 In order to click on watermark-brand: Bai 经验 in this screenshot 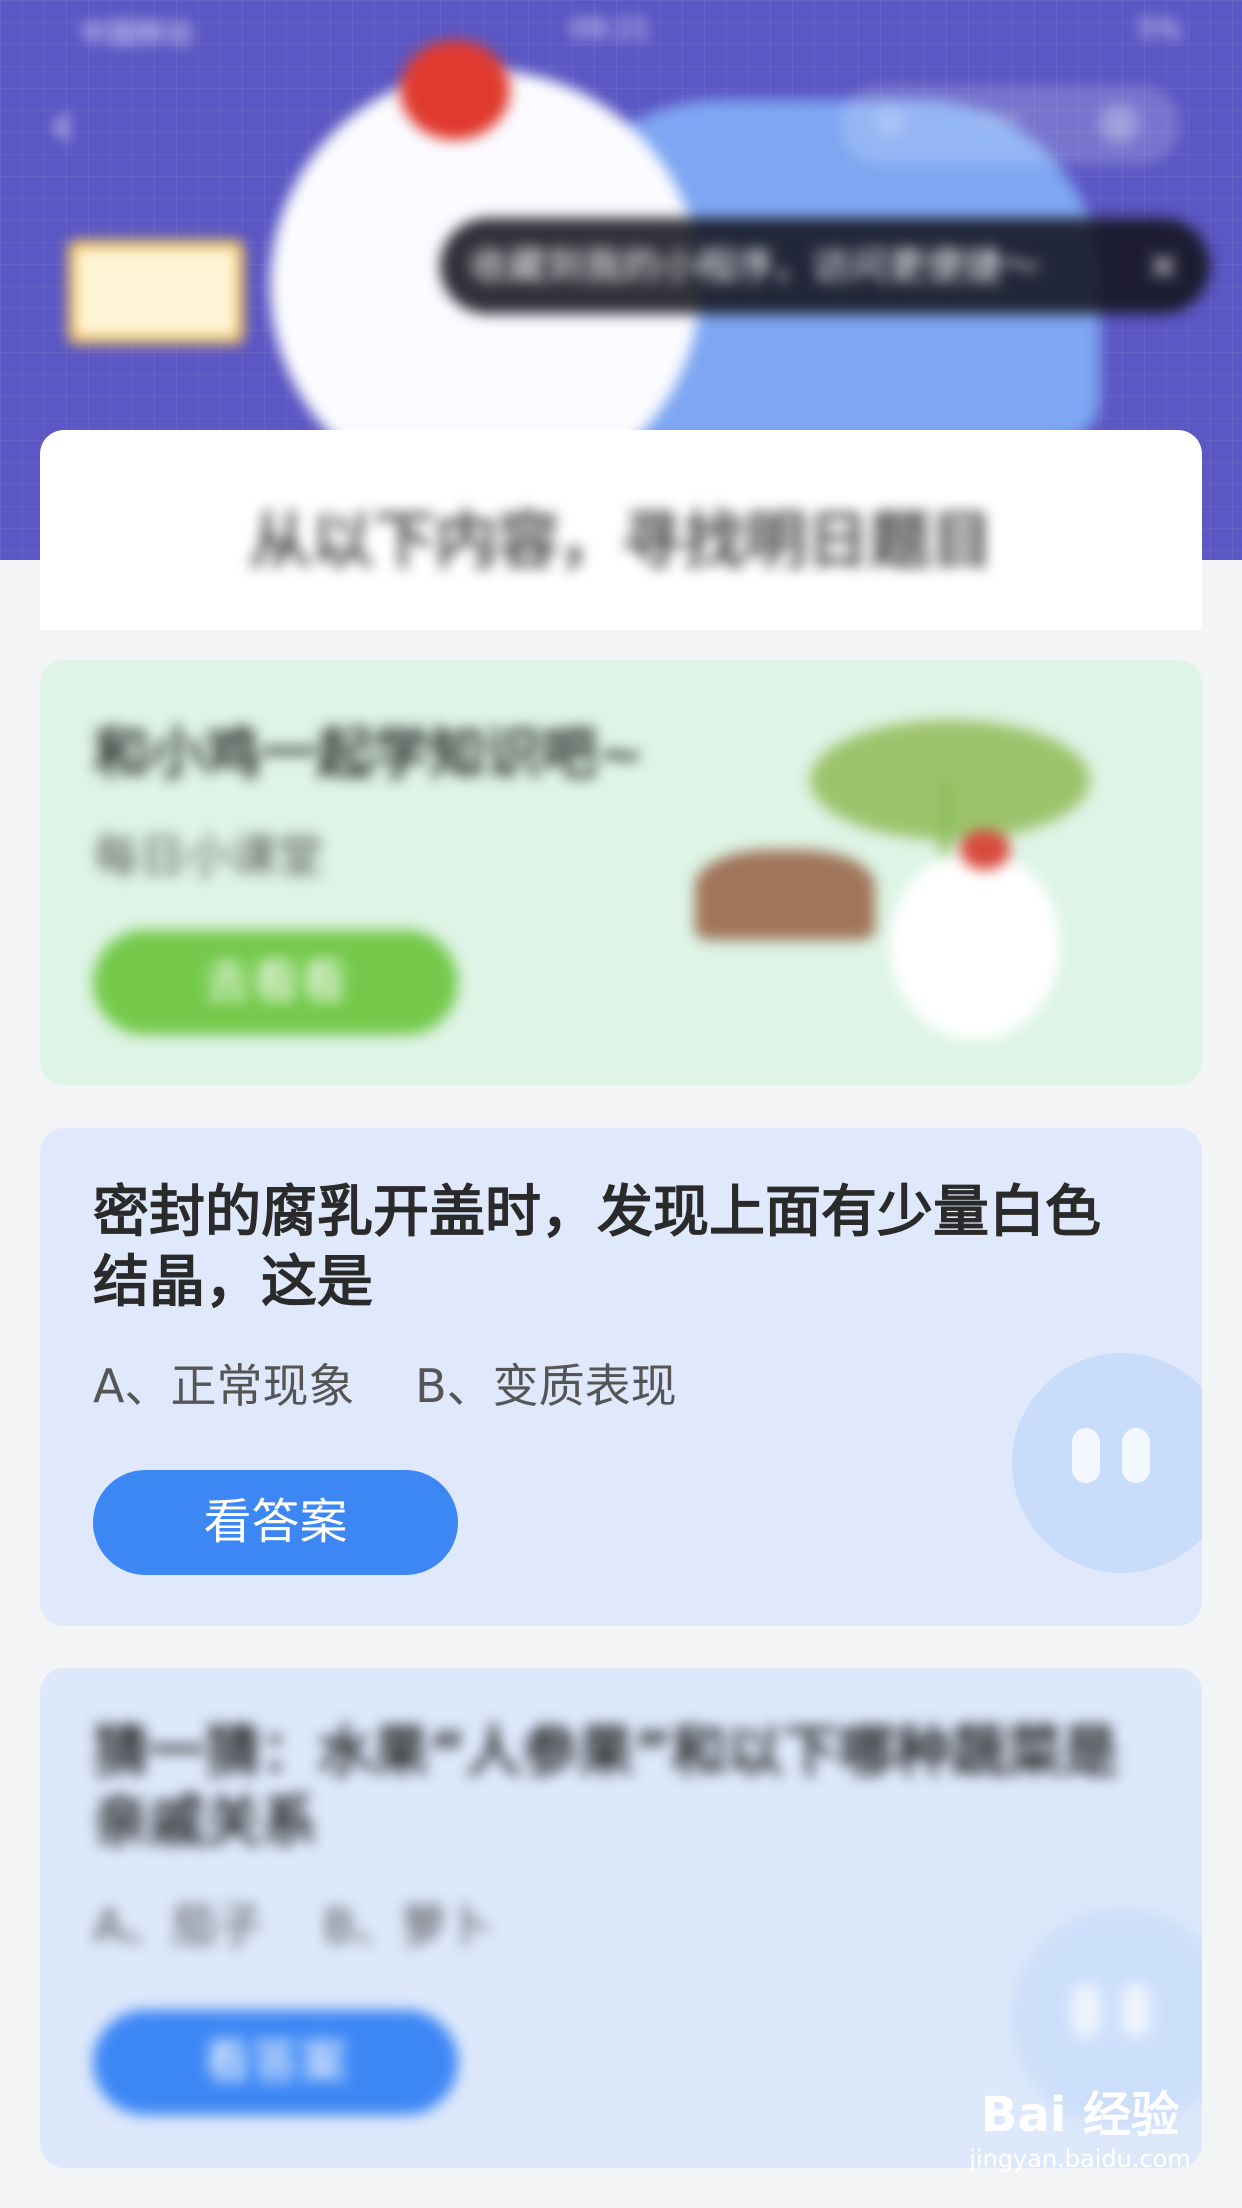, I will do `click(1080, 2115)`.